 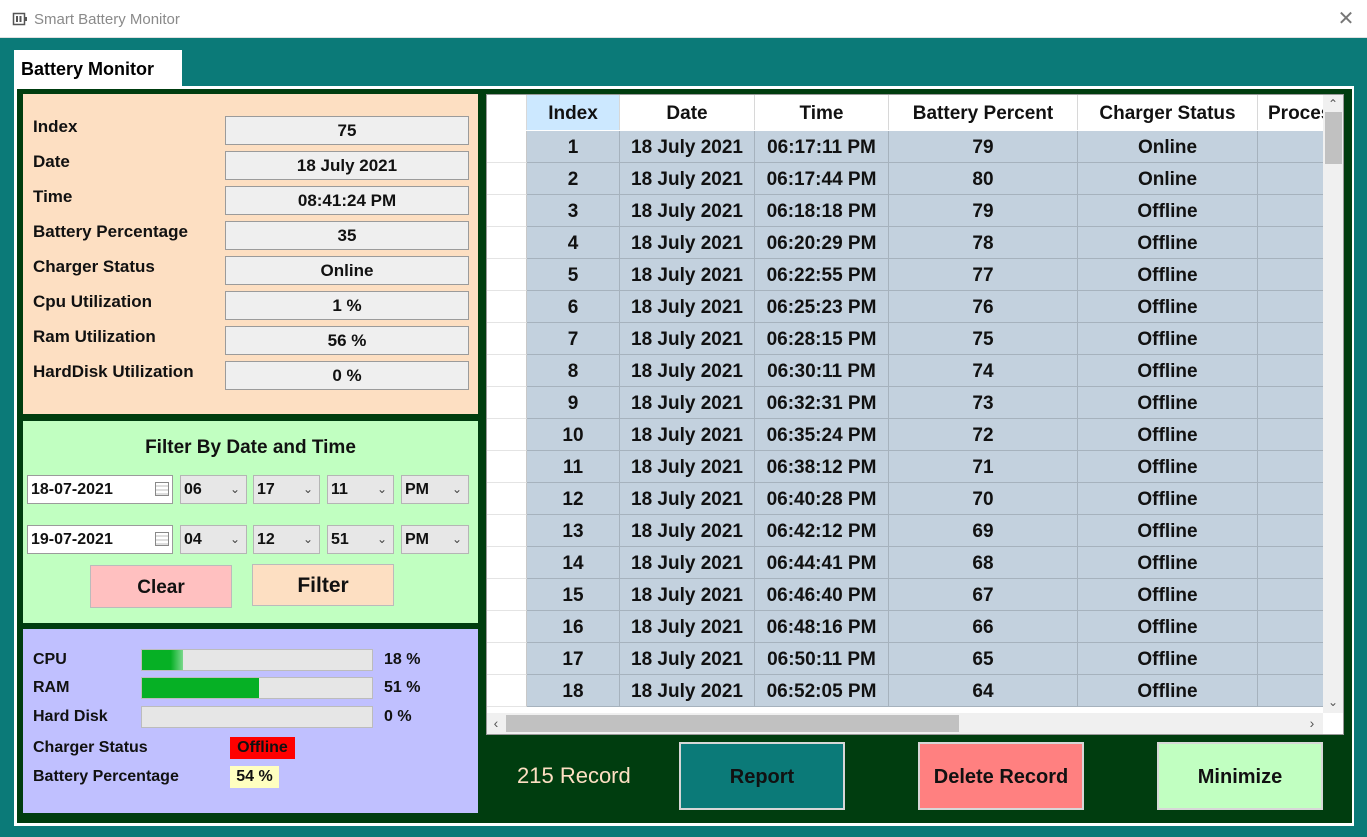 What do you see at coordinates (983, 659) in the screenshot?
I see `cell-battery-percent: 65` at bounding box center [983, 659].